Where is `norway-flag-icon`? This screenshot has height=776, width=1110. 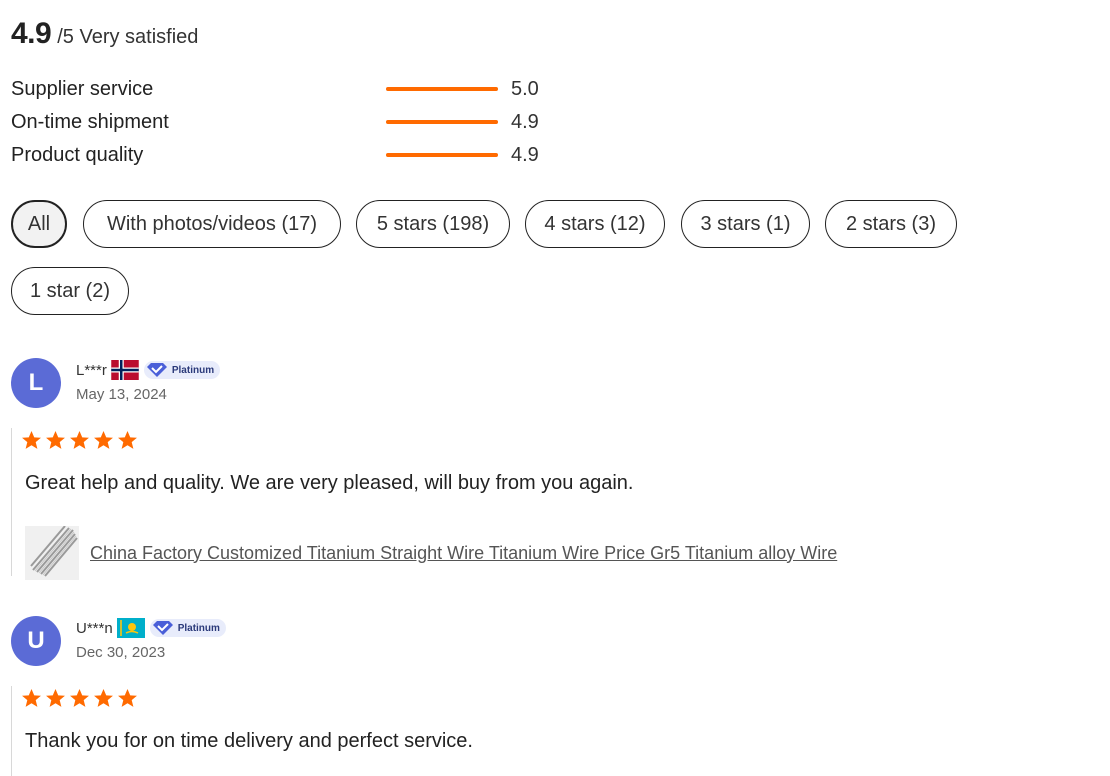 norway-flag-icon is located at coordinates (125, 370).